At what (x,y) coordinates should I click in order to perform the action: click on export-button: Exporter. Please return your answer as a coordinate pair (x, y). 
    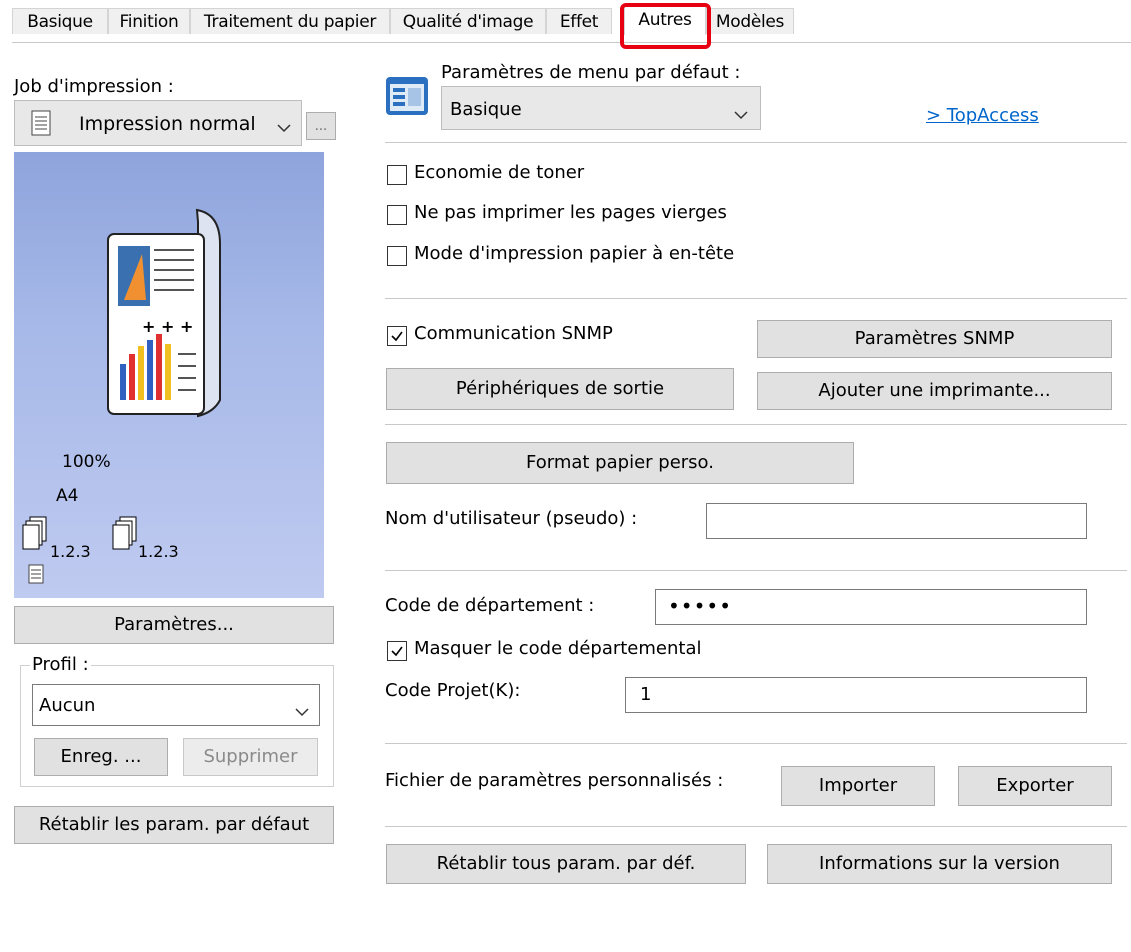
    Looking at the image, I should click on (1035, 786).